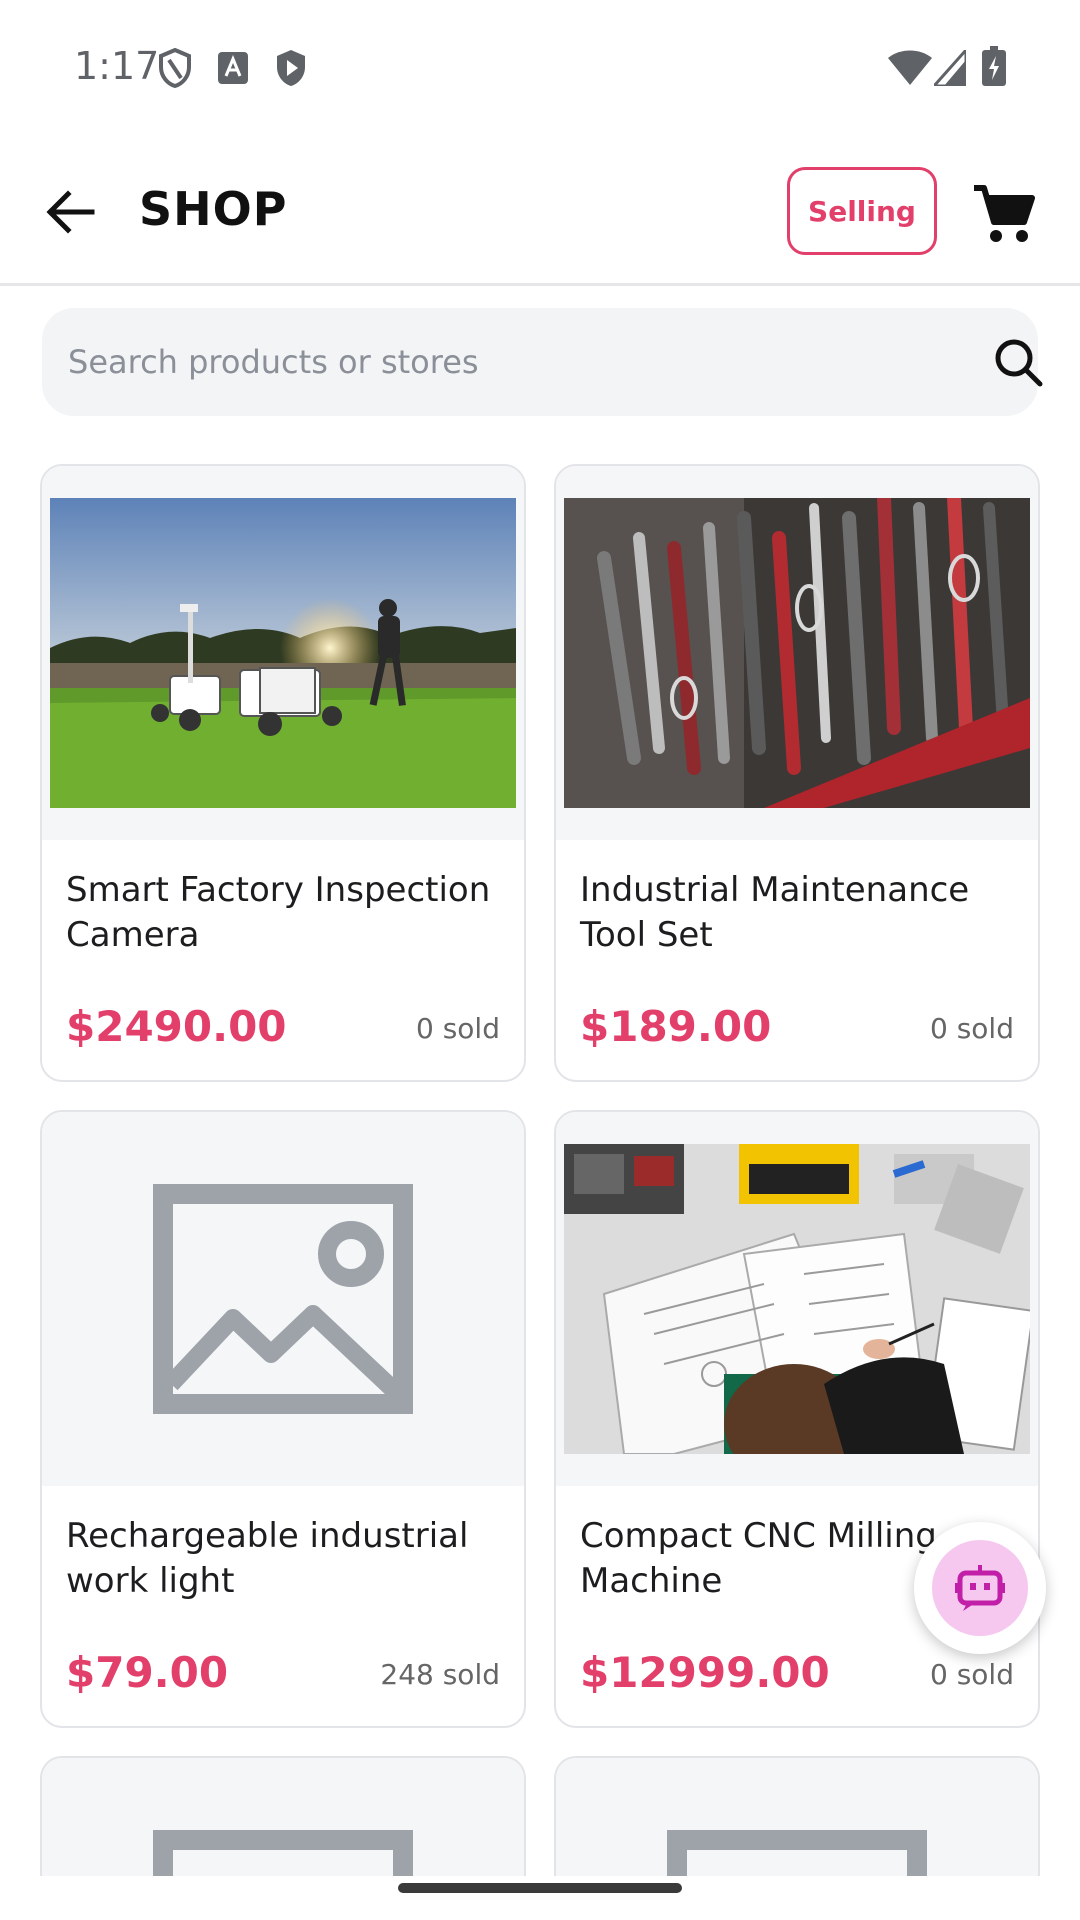  What do you see at coordinates (175, 68) in the screenshot?
I see `vpn-key-icon` at bounding box center [175, 68].